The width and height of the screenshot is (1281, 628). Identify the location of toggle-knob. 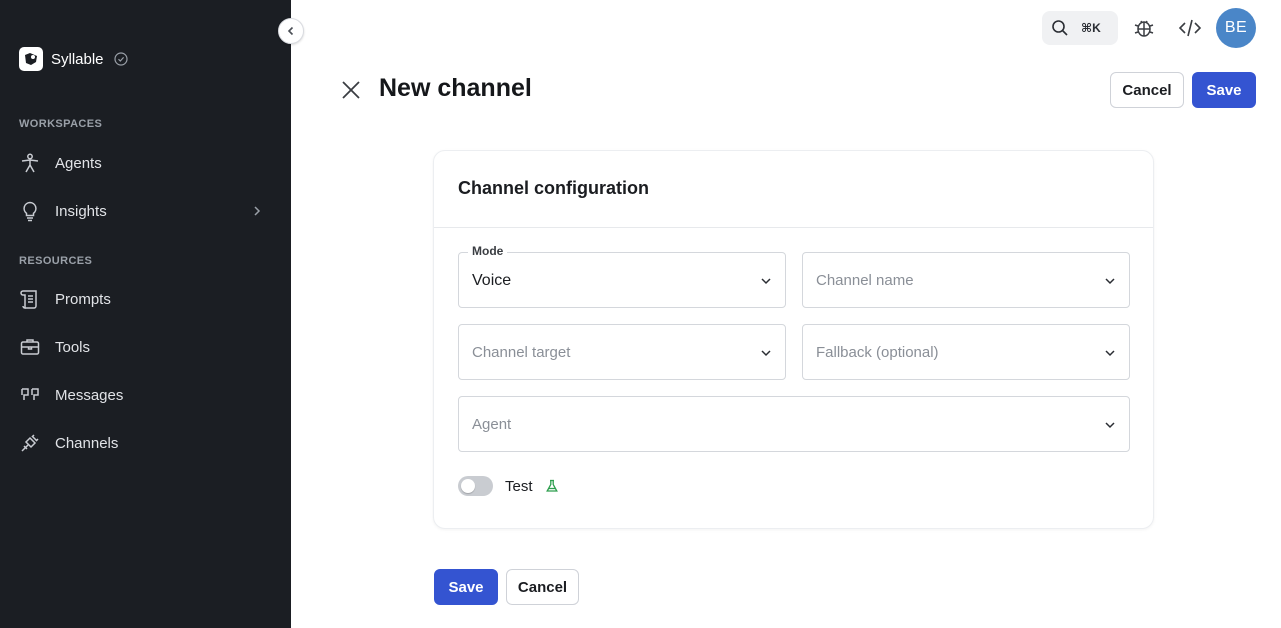
(468, 486).